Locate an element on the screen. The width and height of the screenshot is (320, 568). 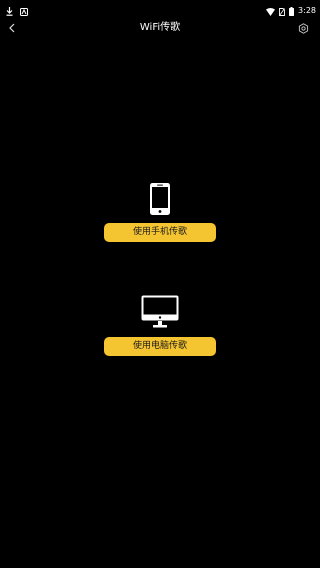
status-time: 3:28 is located at coordinates (307, 10).